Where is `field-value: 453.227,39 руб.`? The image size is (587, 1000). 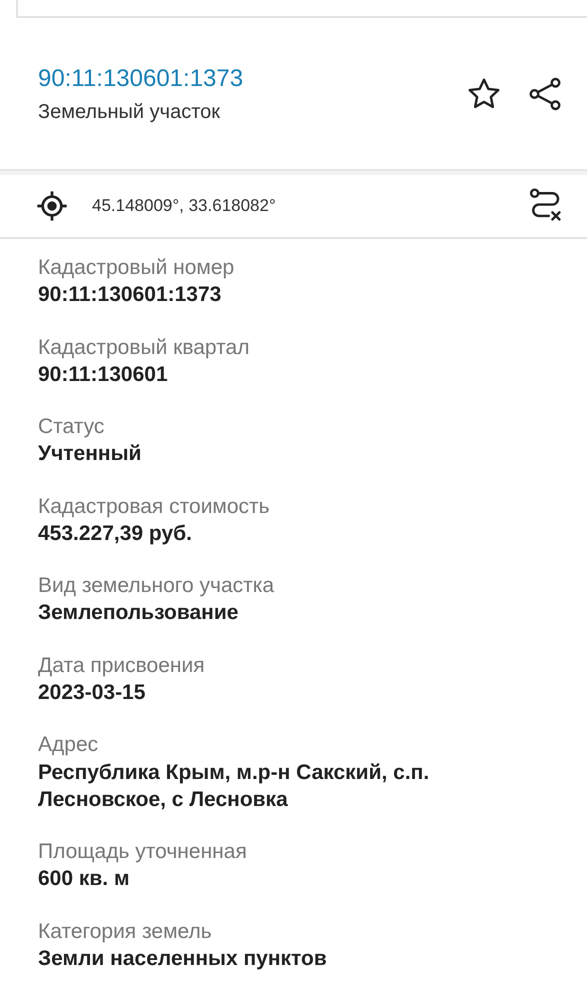
field-value: 453.227,39 руб. is located at coordinates (115, 533).